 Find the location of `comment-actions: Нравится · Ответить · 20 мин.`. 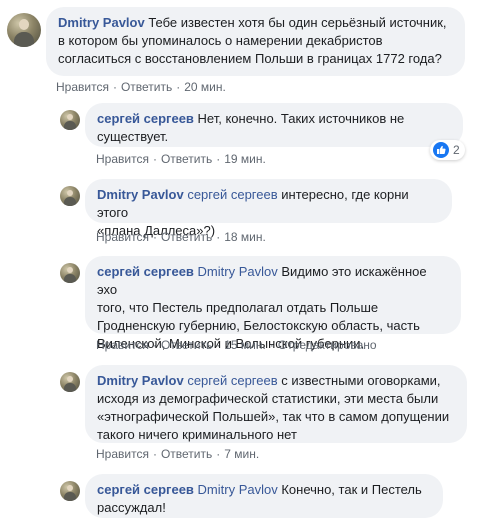

comment-actions: Нравится · Ответить · 20 мин. is located at coordinates (141, 87).